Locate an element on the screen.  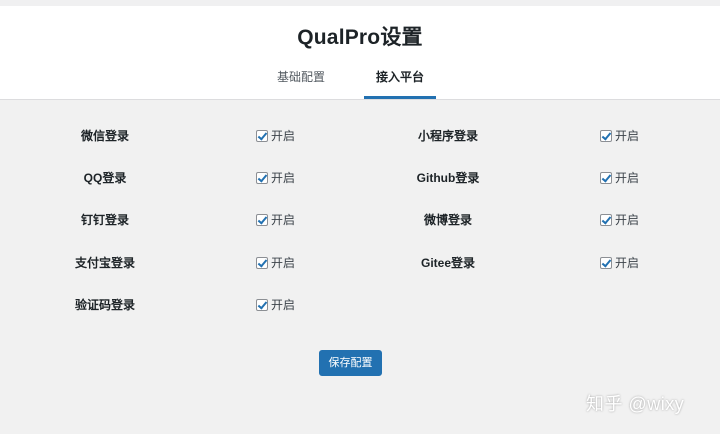
setting-label-miniprogram: 小程序登录 is located at coordinates (447, 136).